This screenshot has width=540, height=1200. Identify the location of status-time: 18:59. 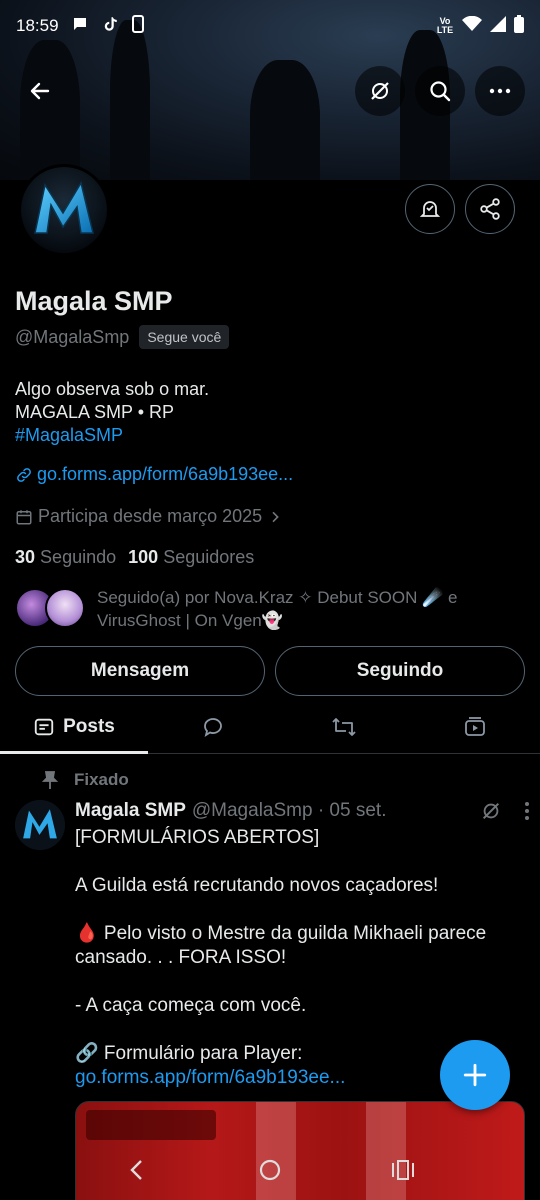
(37, 25).